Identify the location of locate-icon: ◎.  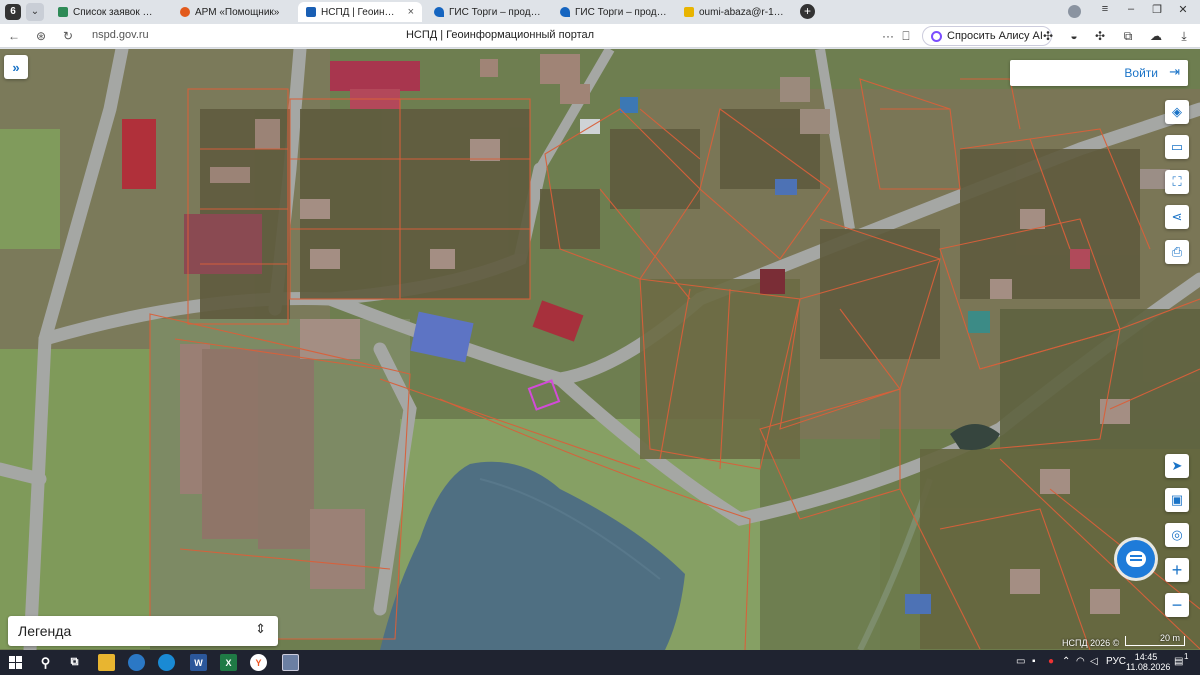
(1177, 534).